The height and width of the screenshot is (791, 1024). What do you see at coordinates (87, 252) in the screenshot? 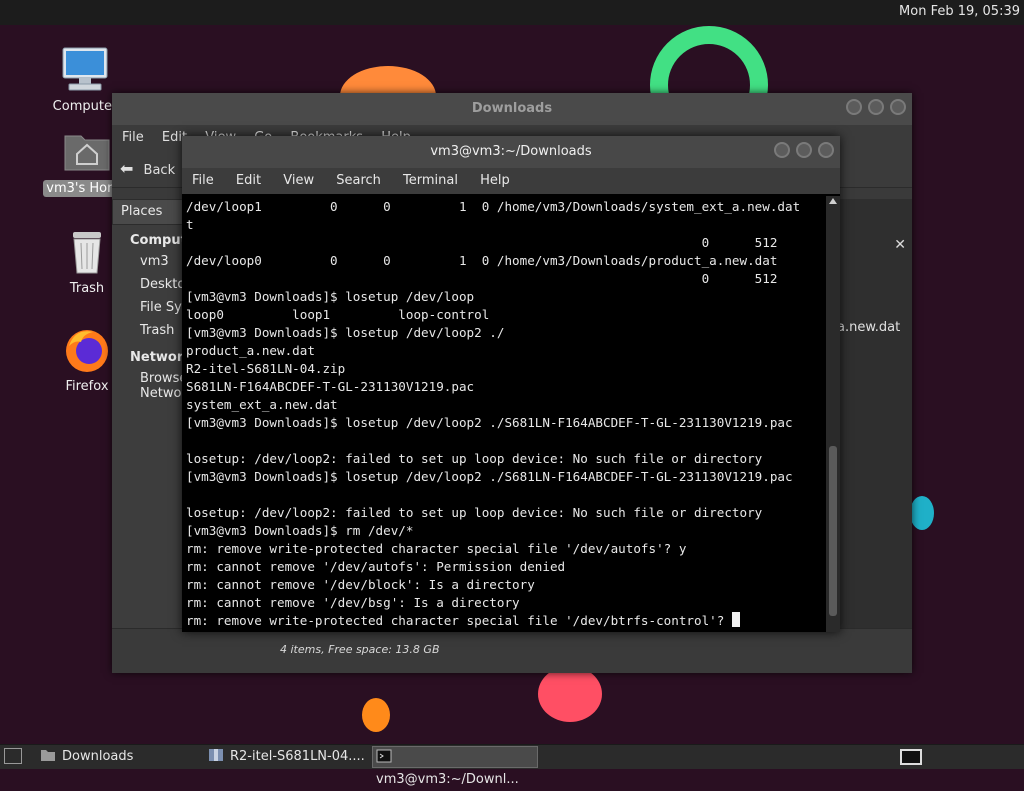
I see `trash-icon` at bounding box center [87, 252].